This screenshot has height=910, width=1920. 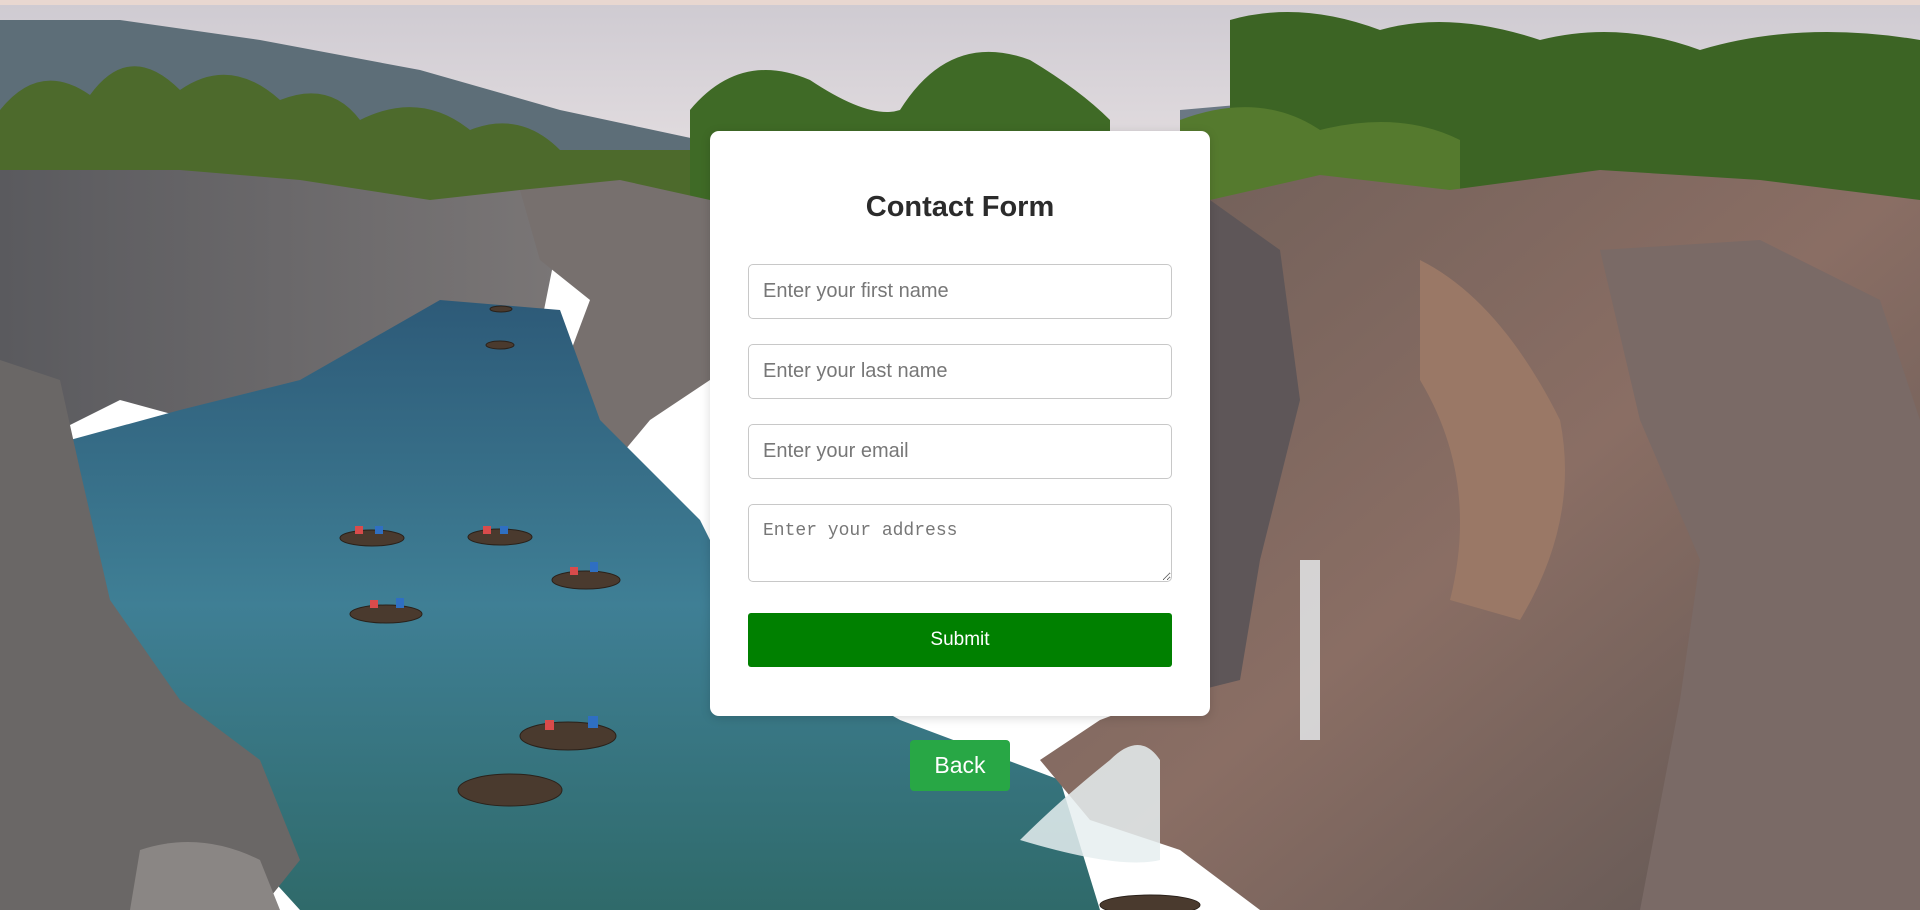 I want to click on email-input, so click(x=960, y=451).